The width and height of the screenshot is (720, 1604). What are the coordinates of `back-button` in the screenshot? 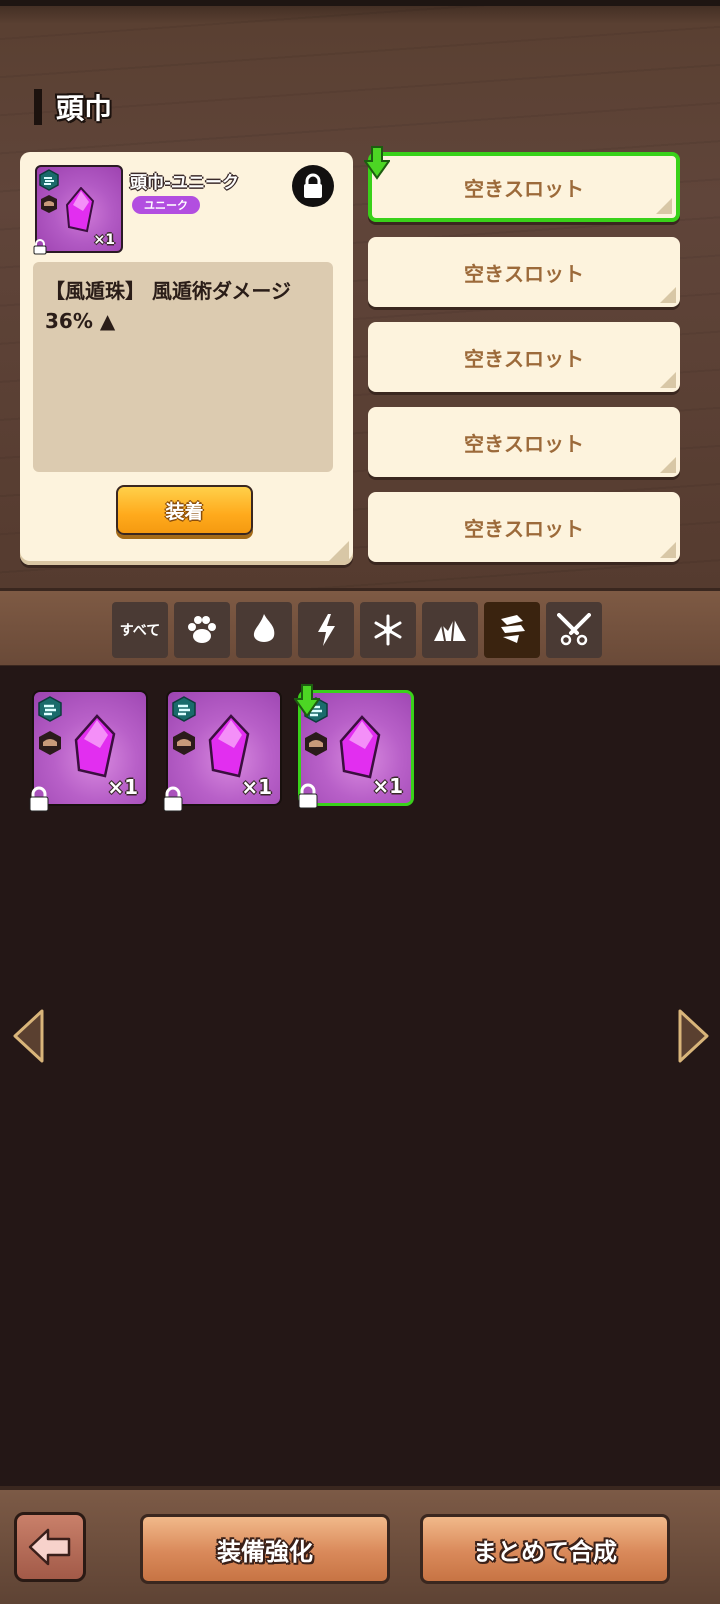 It's located at (50, 1547).